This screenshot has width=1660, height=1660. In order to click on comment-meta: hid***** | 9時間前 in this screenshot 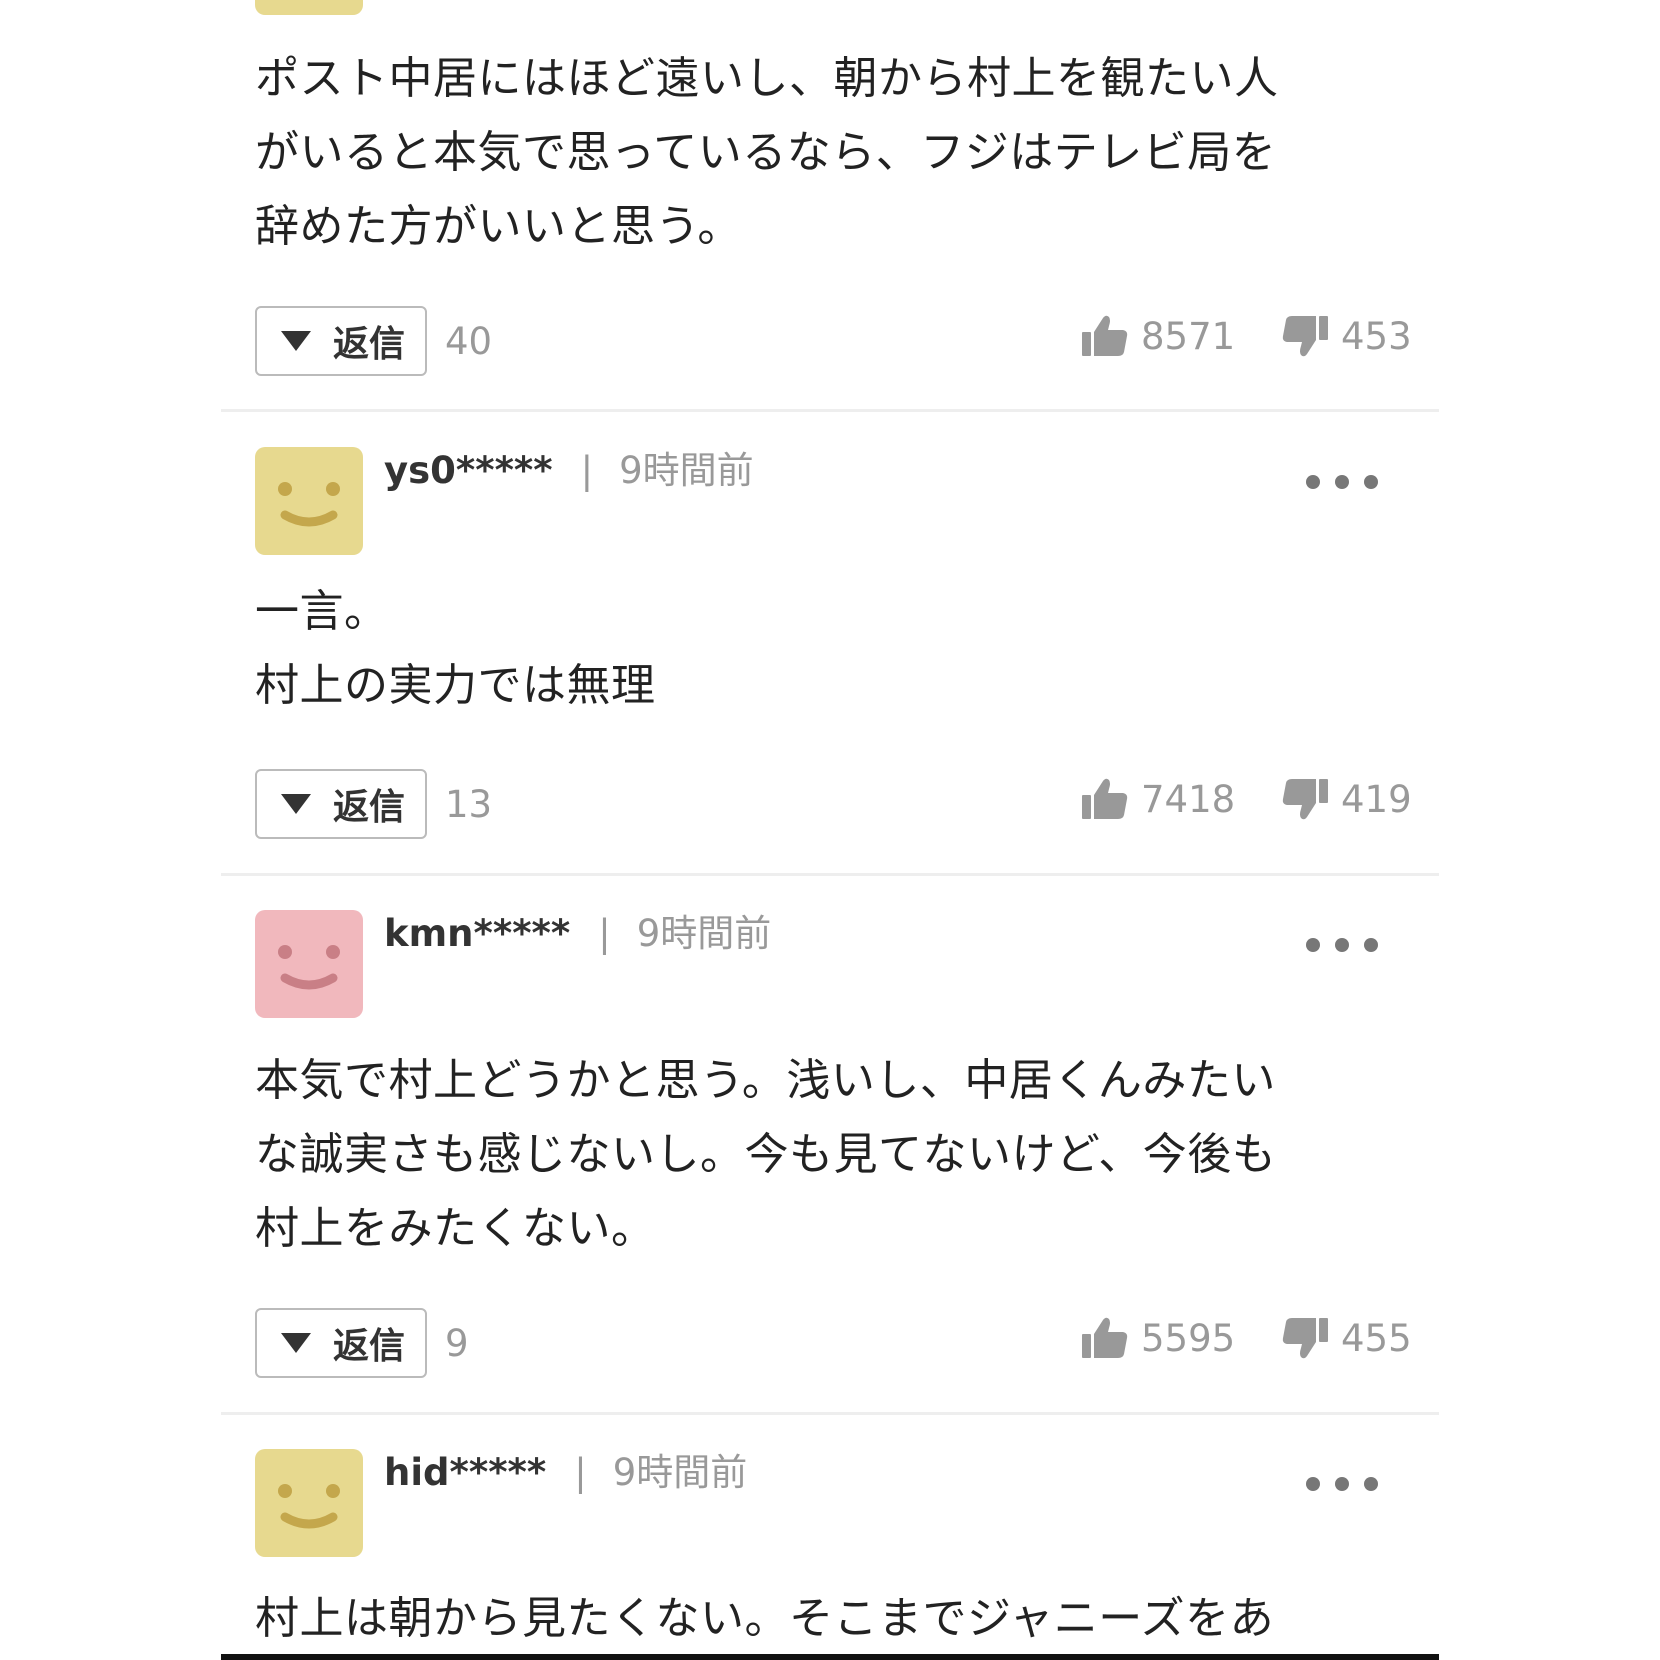, I will do `click(565, 1473)`.